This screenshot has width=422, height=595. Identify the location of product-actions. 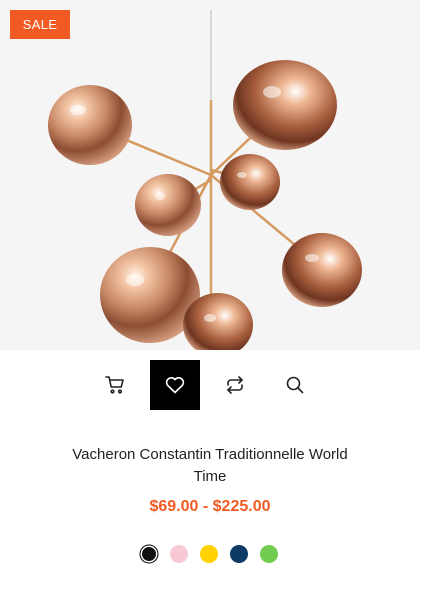
(210, 385).